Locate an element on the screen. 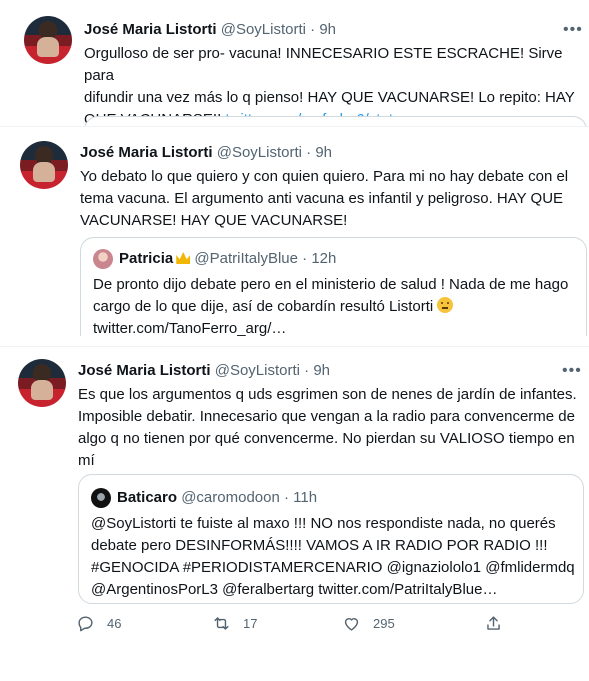  share-button is located at coordinates (499, 623).